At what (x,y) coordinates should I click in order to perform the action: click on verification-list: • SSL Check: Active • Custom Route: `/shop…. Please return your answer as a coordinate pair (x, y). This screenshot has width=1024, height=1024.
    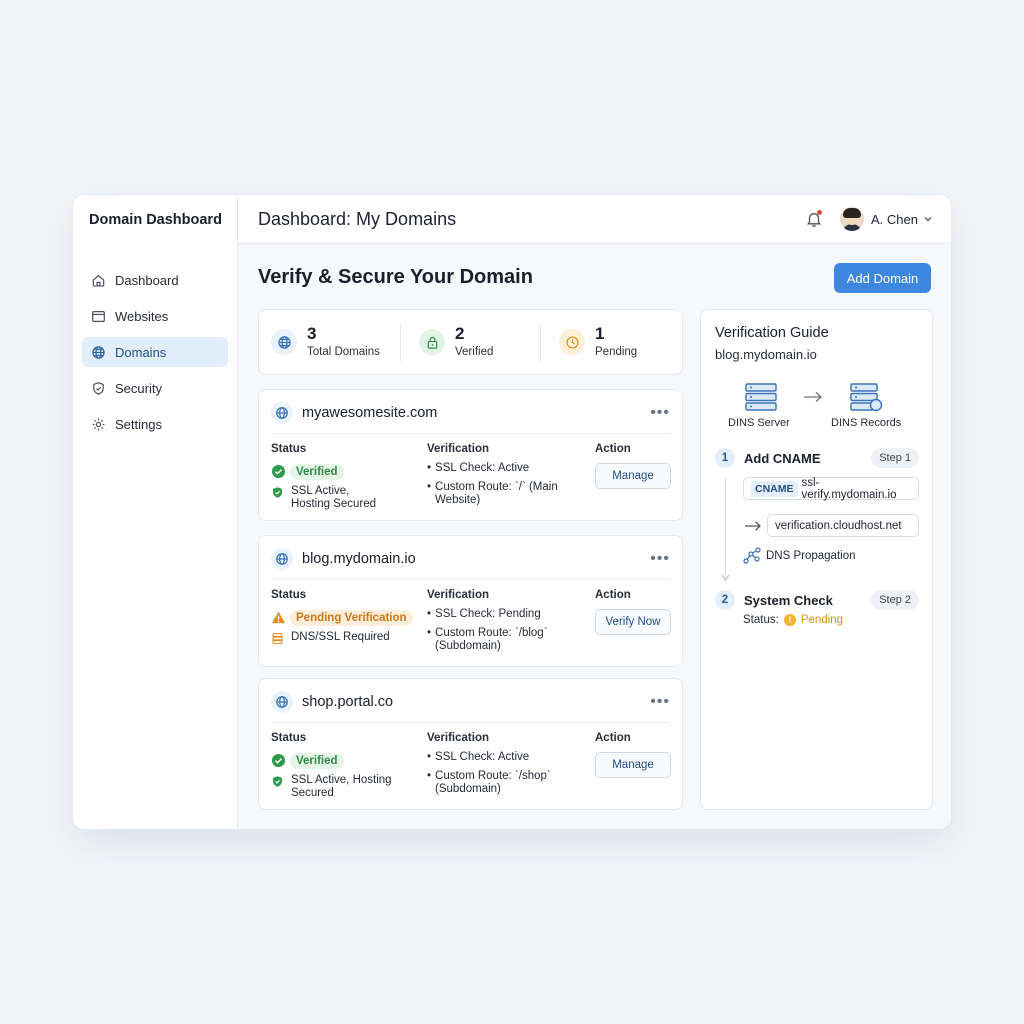
    Looking at the image, I should click on (507, 776).